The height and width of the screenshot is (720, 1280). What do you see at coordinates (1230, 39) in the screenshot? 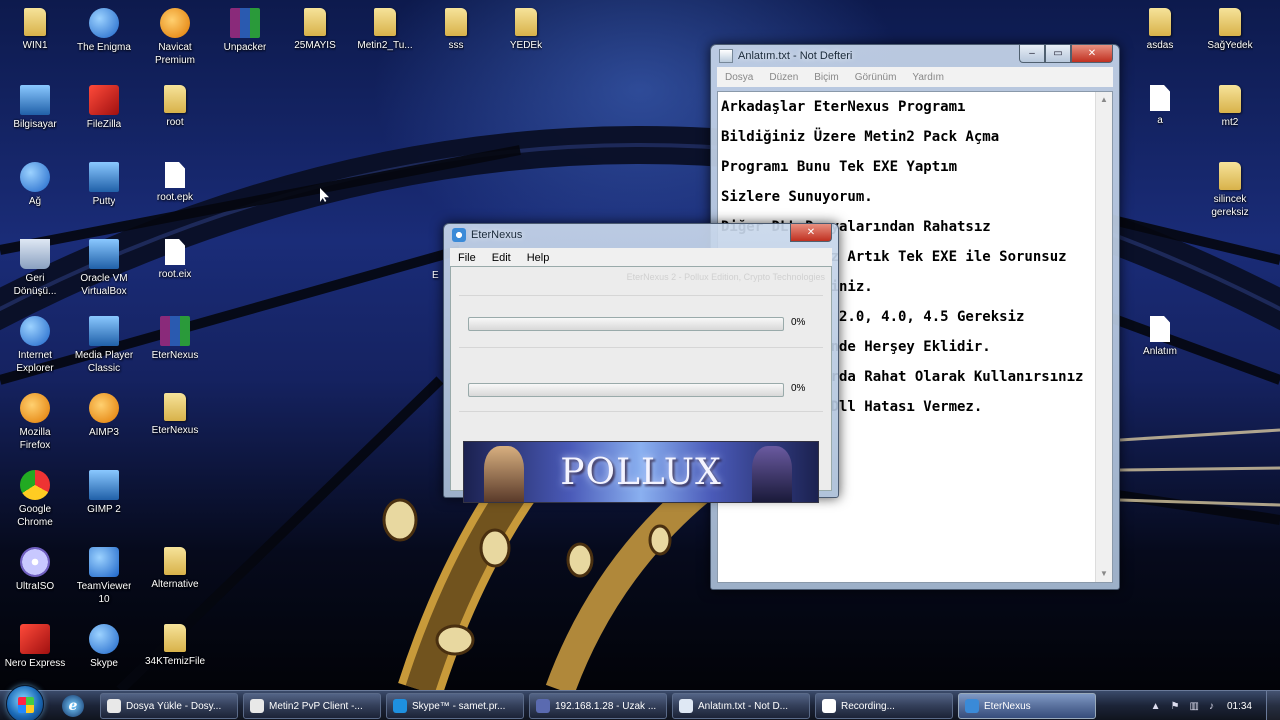
I see `desktop-icon-sagyedek: SağYedek` at bounding box center [1230, 39].